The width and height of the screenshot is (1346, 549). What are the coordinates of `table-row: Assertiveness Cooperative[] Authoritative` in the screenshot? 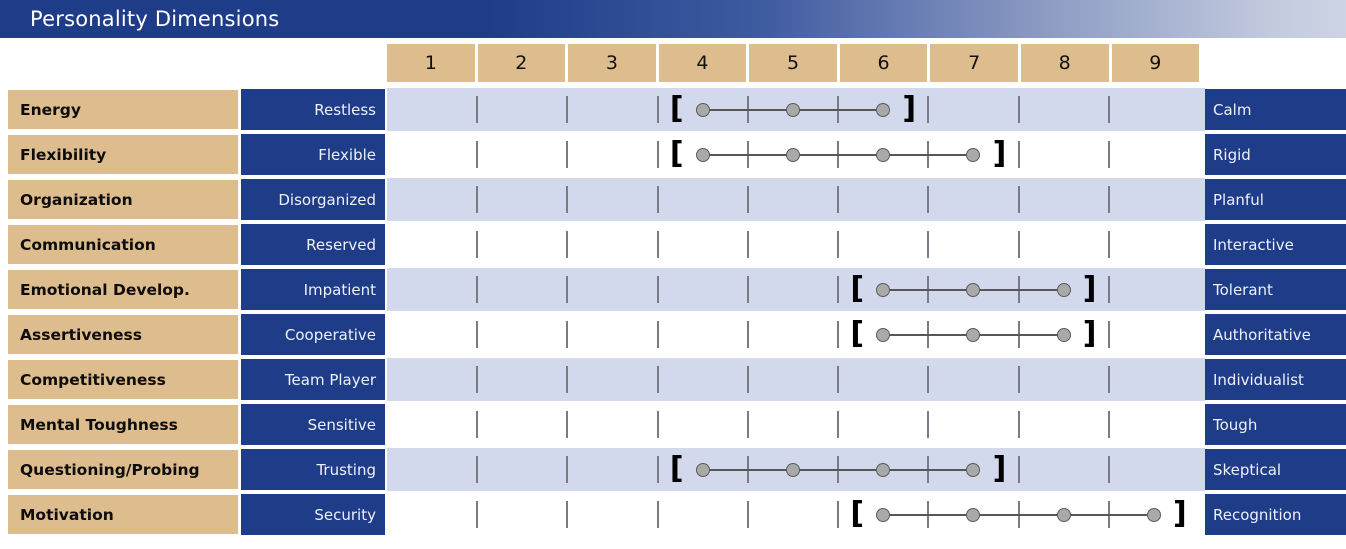 It's located at (673, 335).